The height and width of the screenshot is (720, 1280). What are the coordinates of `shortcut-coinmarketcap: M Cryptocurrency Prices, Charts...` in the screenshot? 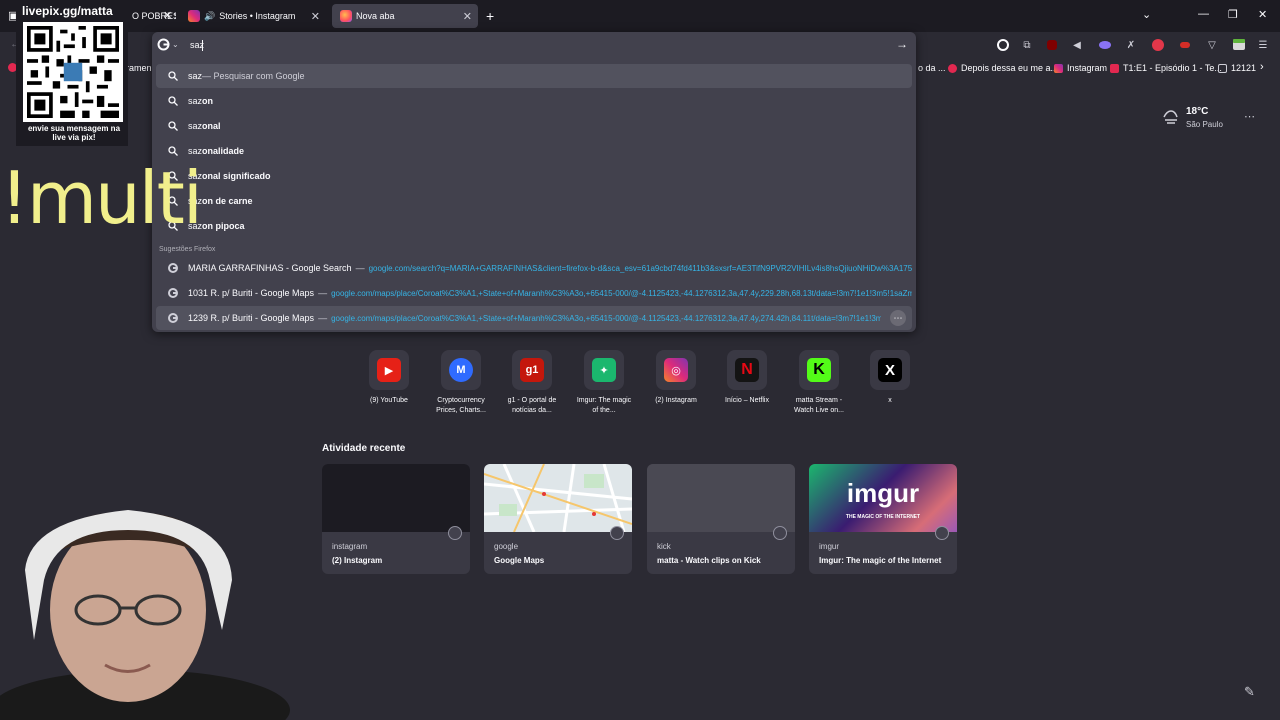 It's located at (461, 383).